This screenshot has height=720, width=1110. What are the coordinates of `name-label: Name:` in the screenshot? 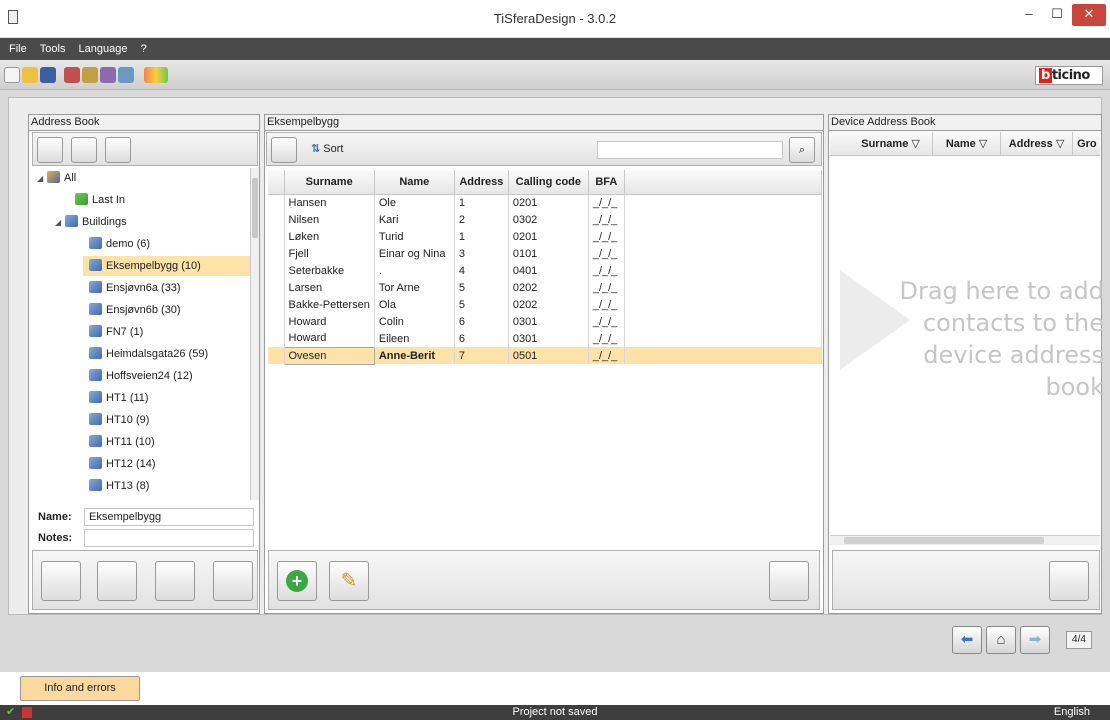 It's located at (55, 517).